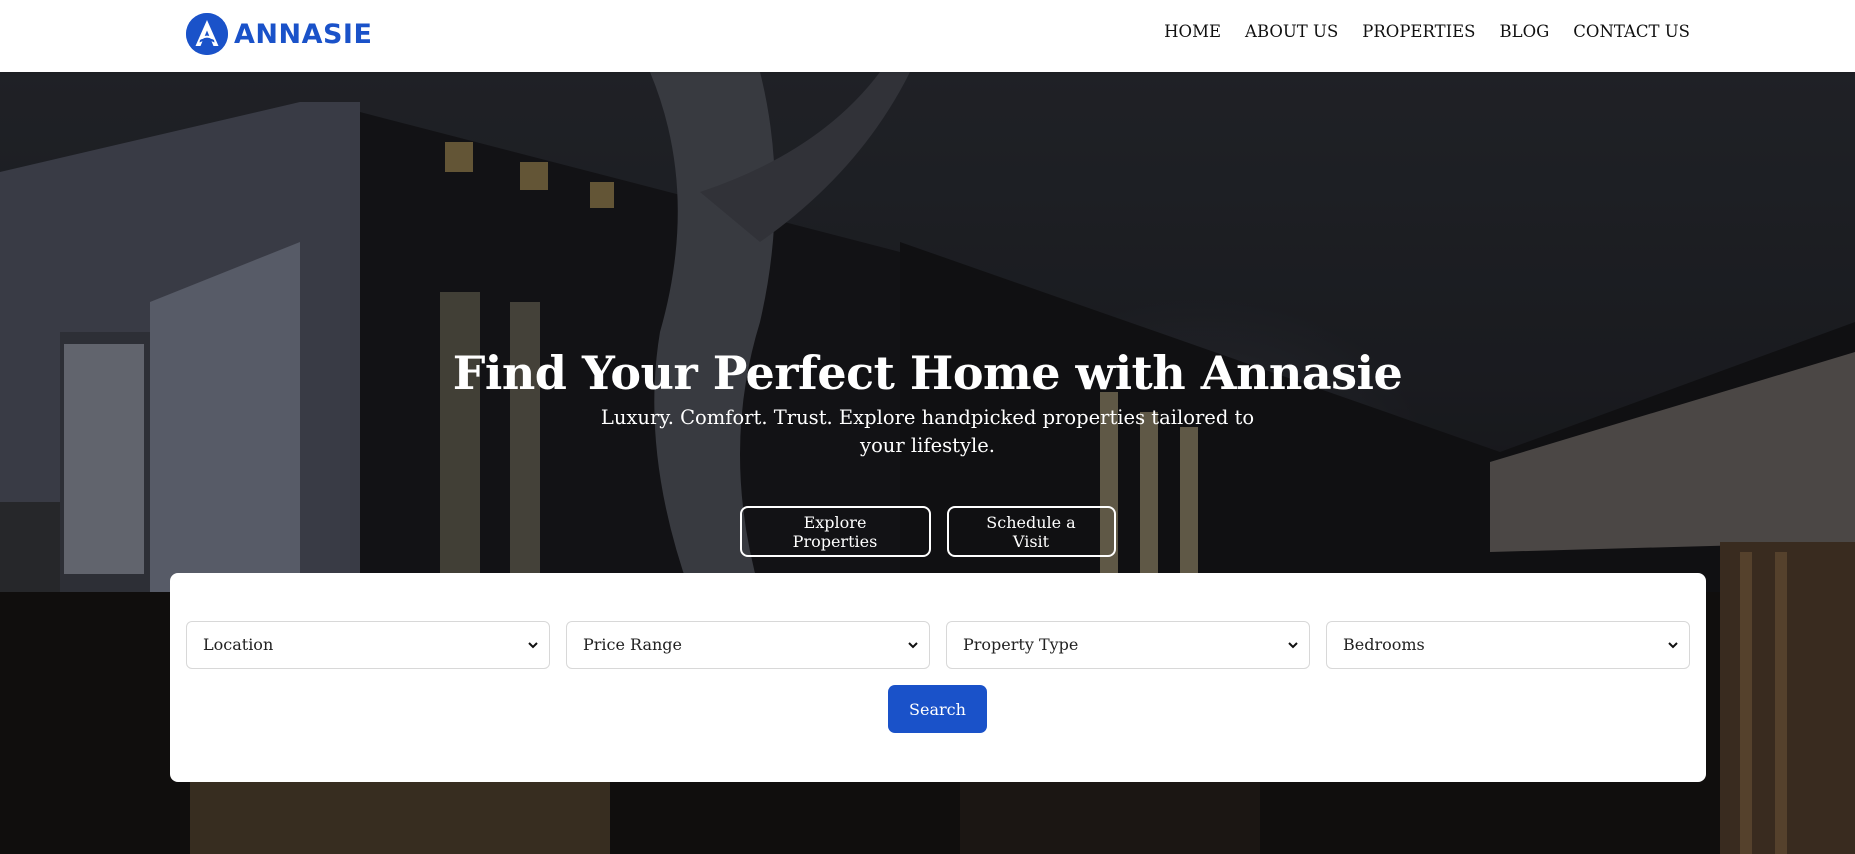 The width and height of the screenshot is (1855, 854). Describe the element at coordinates (748, 645) in the screenshot. I see `price-range-select: Price Range` at that location.